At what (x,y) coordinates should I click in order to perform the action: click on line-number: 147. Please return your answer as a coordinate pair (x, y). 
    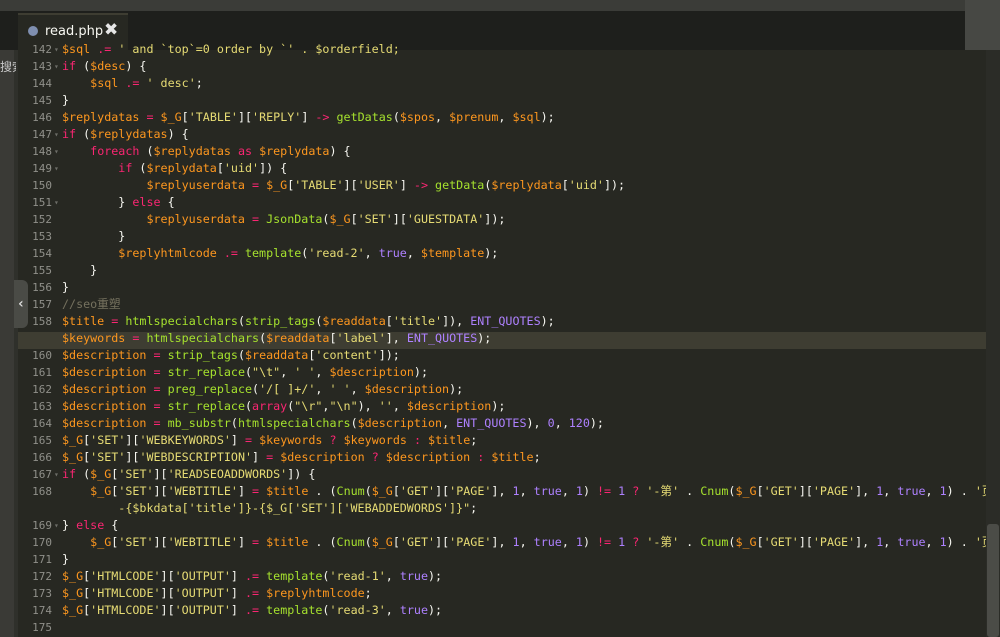
    Looking at the image, I should click on (42, 134).